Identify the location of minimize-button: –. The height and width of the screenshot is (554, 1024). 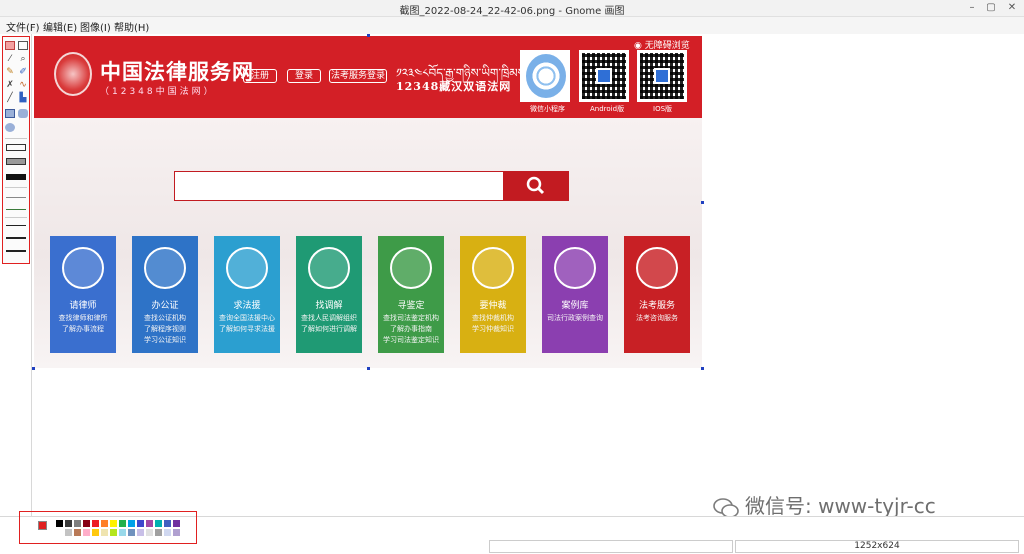
(972, 8).